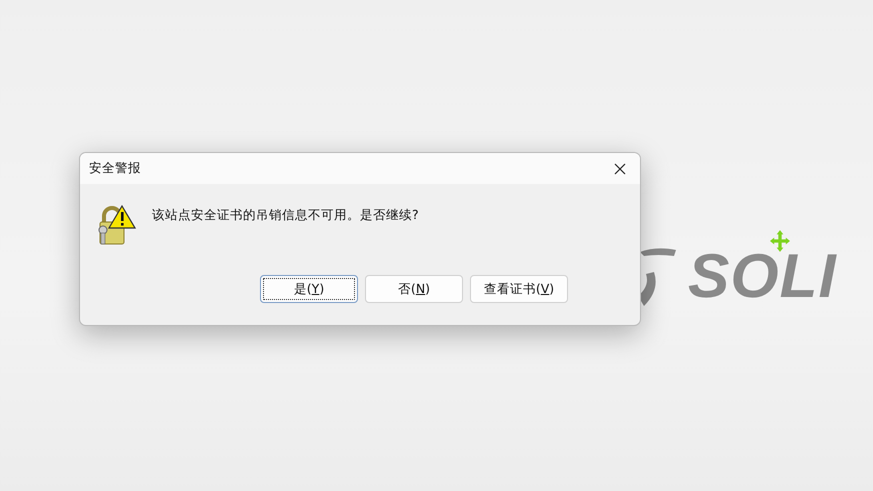 Image resolution: width=873 pixels, height=491 pixels. I want to click on alert-message: 该站点安全证书的吊销信息不可用。是否继续?, so click(285, 215).